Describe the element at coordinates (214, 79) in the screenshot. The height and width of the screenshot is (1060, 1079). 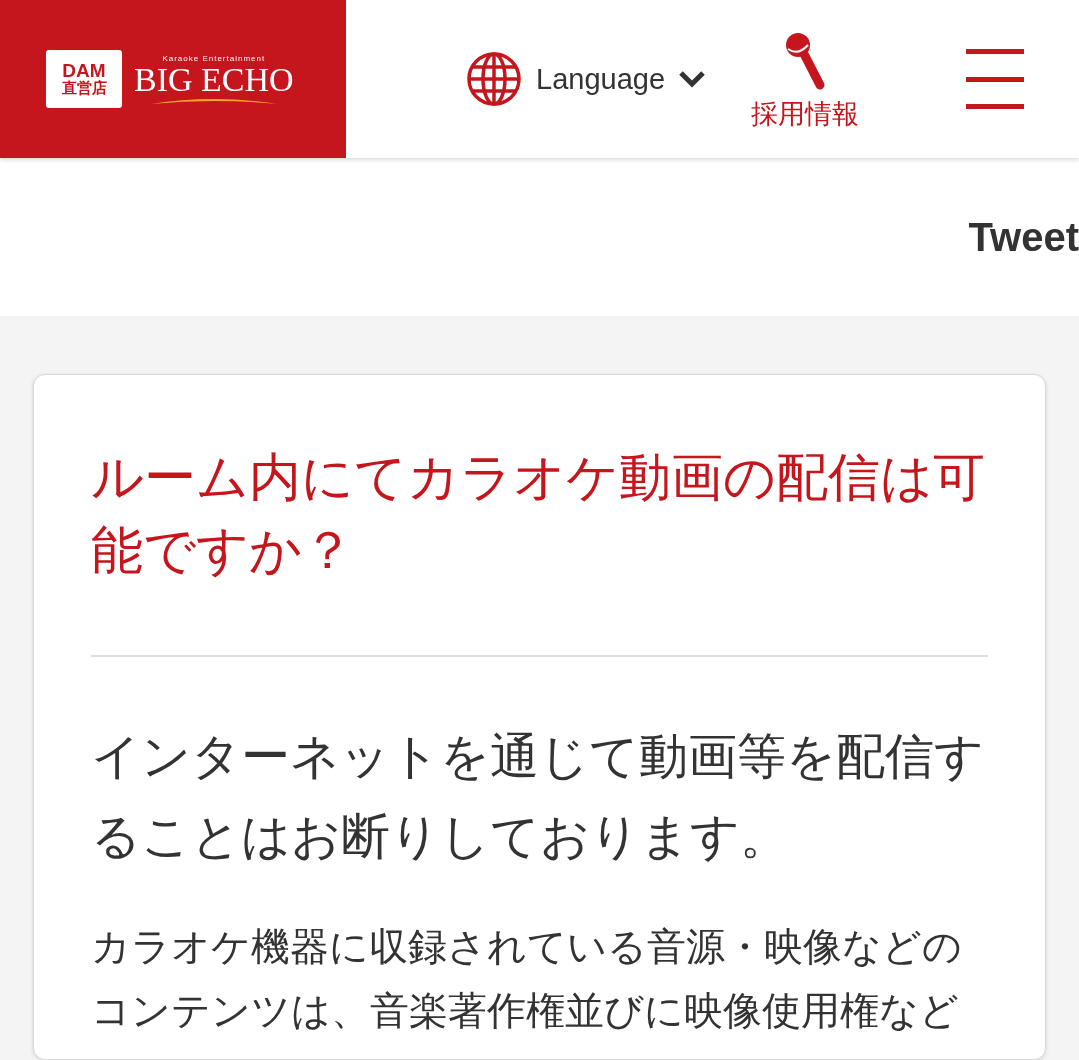
I see `logo-wordmark: BIG ECHO` at that location.